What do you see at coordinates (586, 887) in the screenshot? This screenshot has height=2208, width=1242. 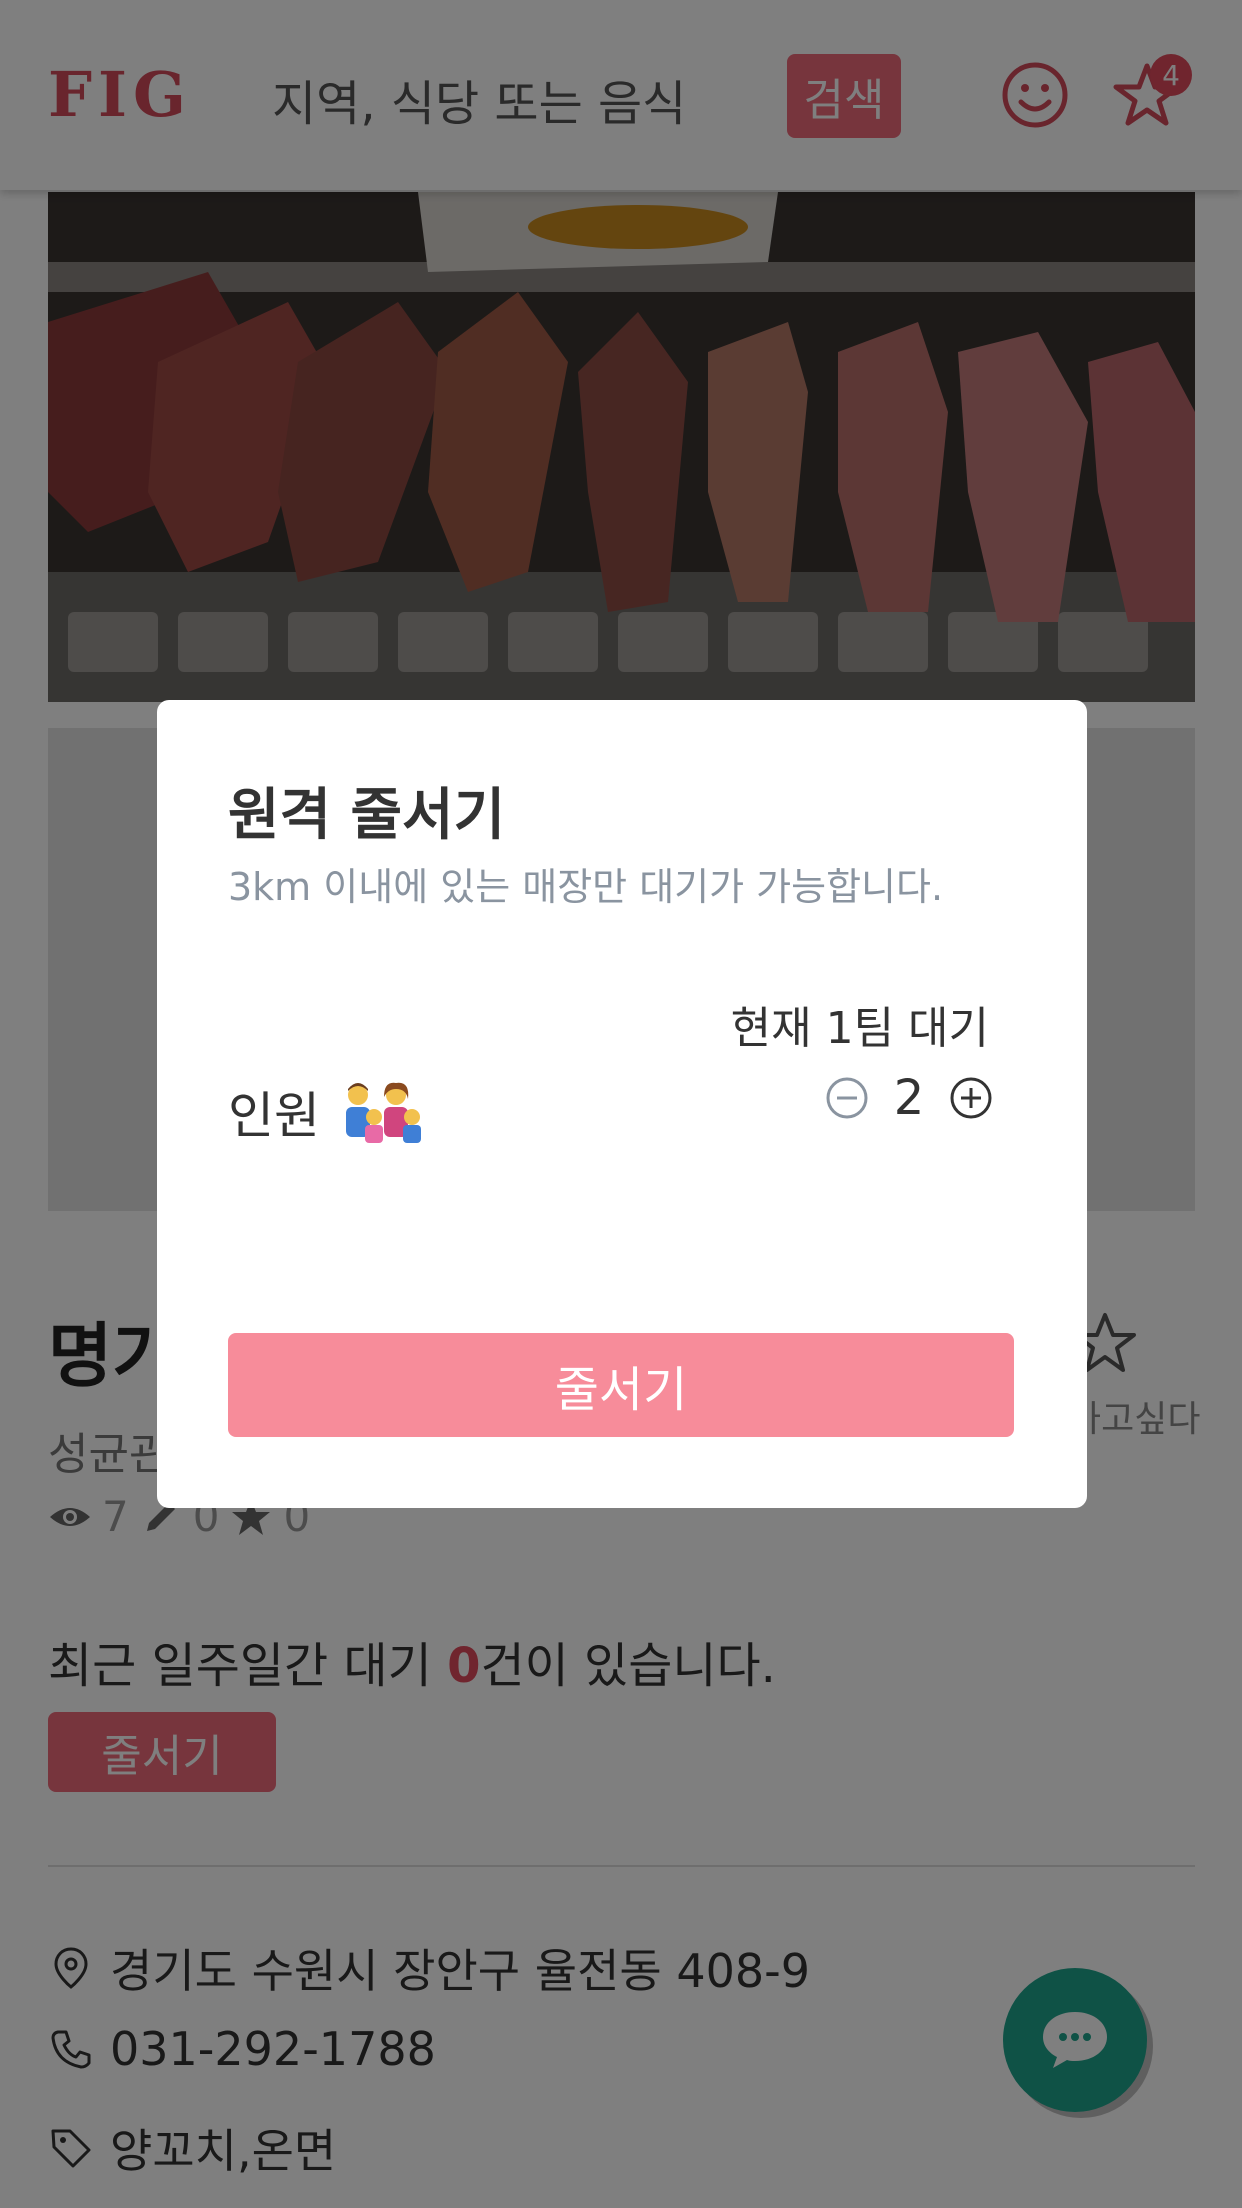 I see `modal-subtitle: 3km 이내에 있는 매장만 대기가 가능합니다.` at bounding box center [586, 887].